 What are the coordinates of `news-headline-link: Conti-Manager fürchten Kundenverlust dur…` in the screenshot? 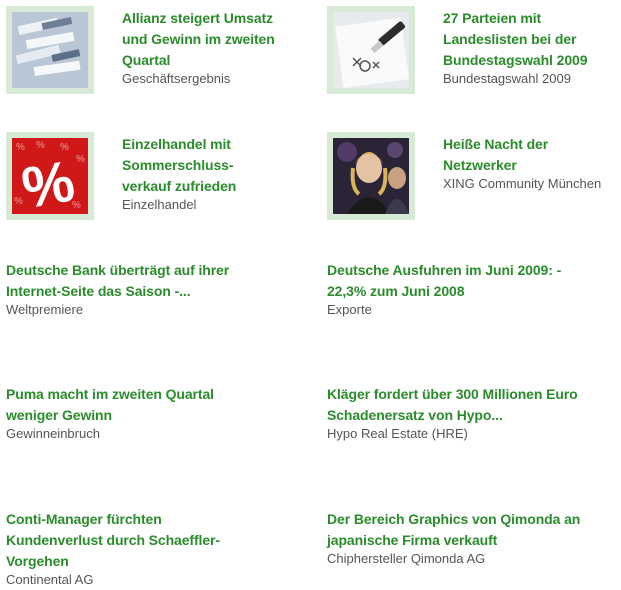 It's located at (156, 540).